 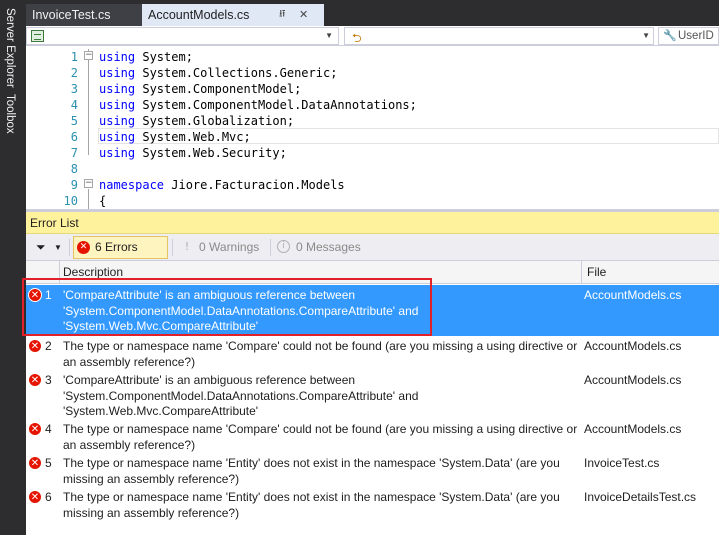 What do you see at coordinates (596, 272) in the screenshot?
I see `column-header-file: File` at bounding box center [596, 272].